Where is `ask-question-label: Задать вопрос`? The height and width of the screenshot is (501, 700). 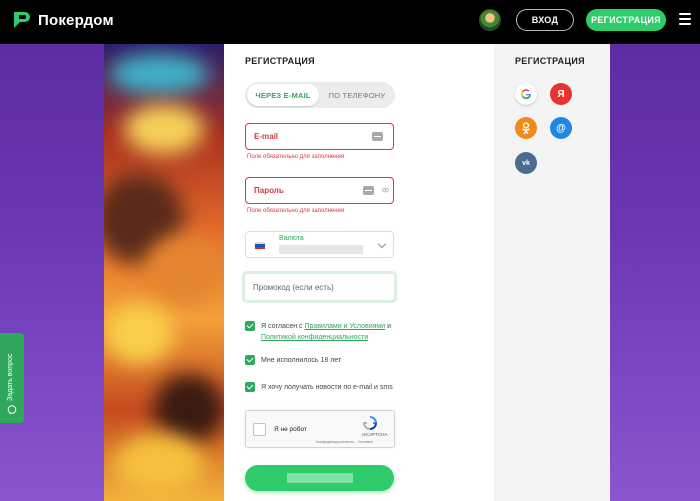
ask-question-label: Задать вопрос is located at coordinates (10, 377).